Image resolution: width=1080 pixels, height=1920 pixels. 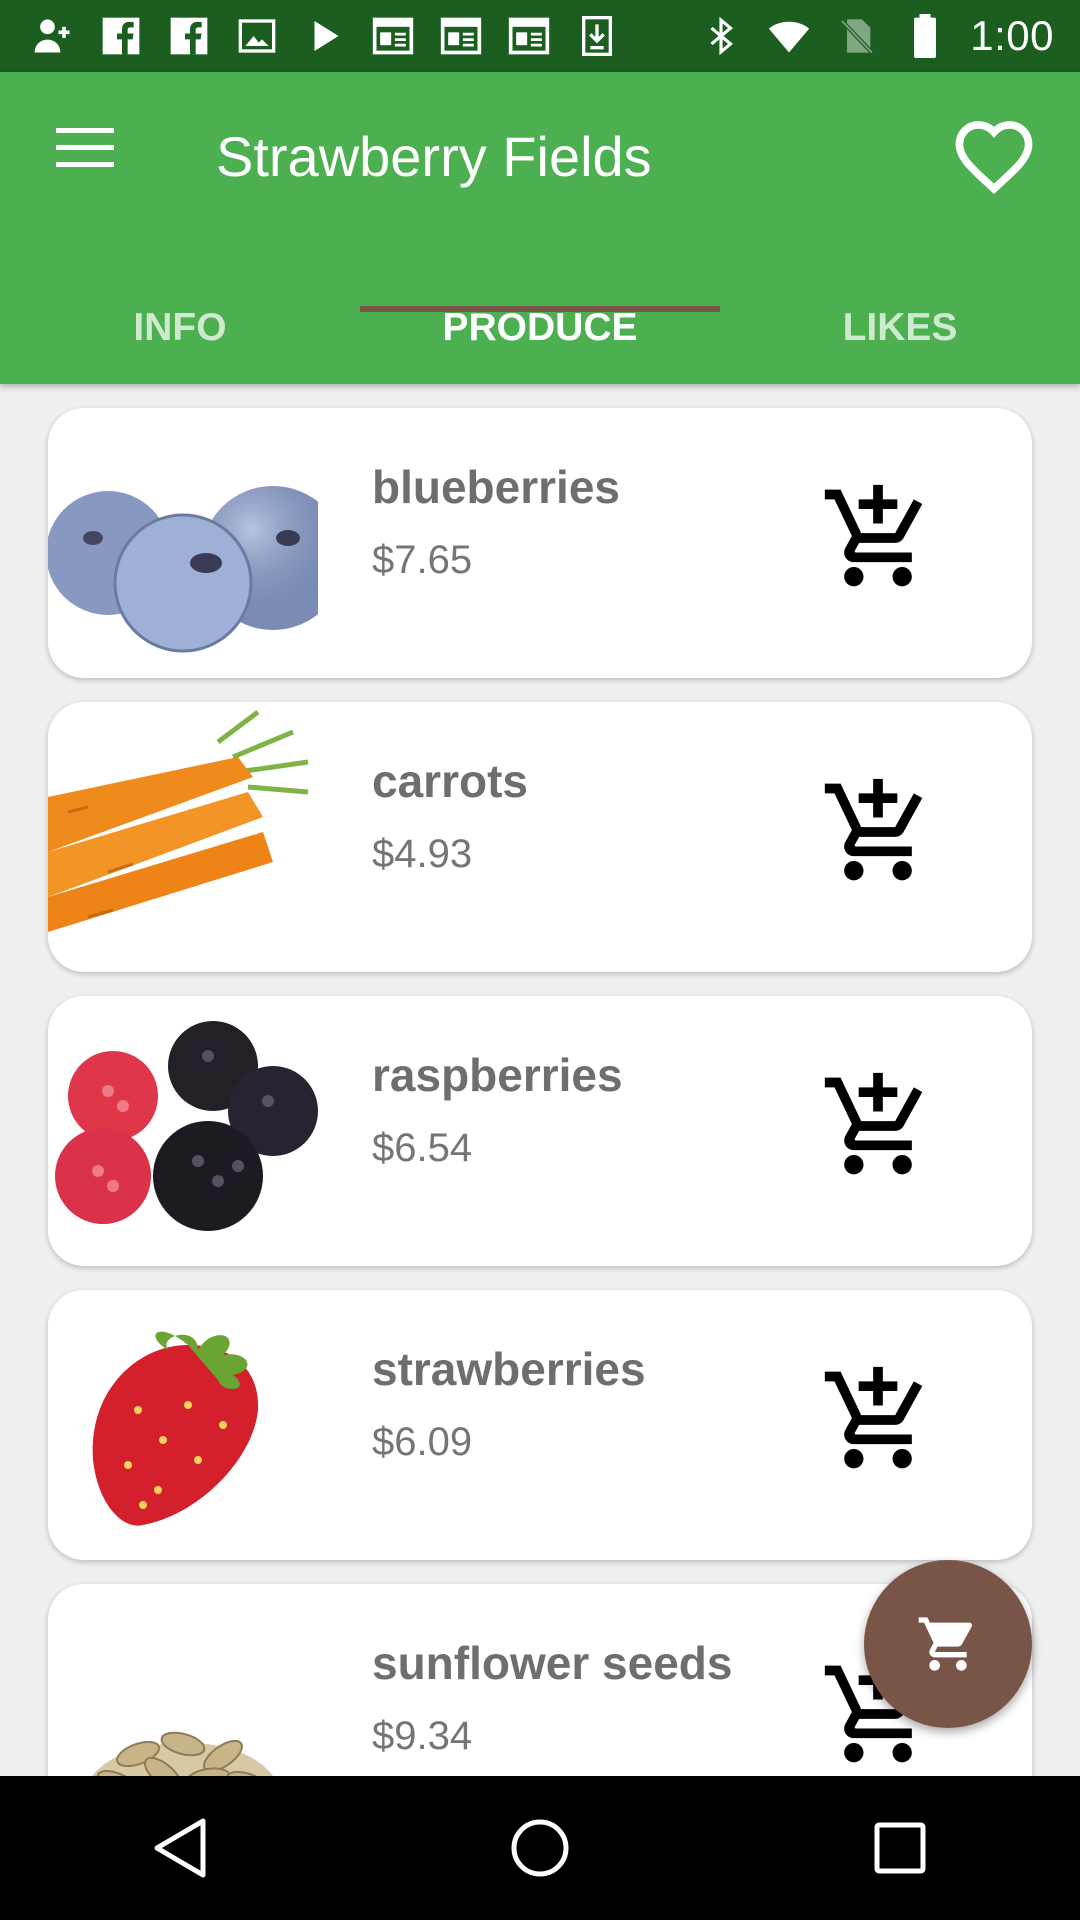 What do you see at coordinates (496, 487) in the screenshot?
I see `product-name: blueberries` at bounding box center [496, 487].